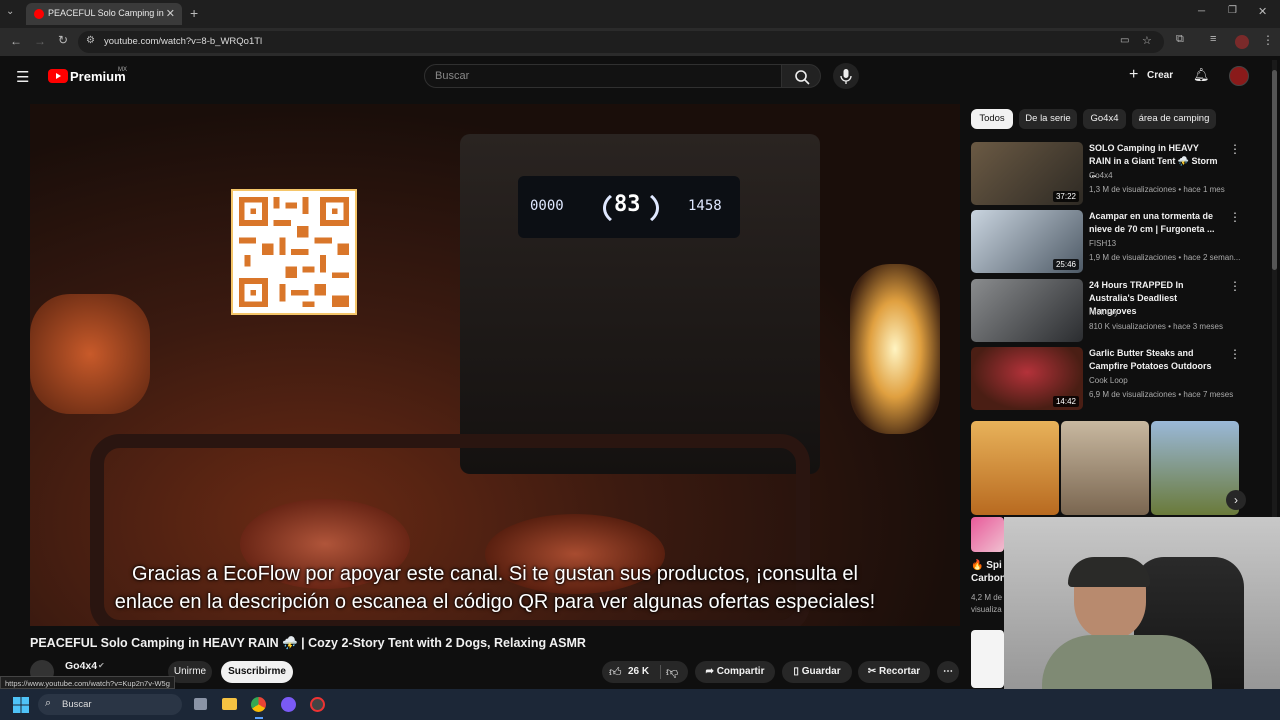 The width and height of the screenshot is (1280, 720). What do you see at coordinates (615, 672) in the screenshot?
I see `like-icon: 👍︎` at bounding box center [615, 672].